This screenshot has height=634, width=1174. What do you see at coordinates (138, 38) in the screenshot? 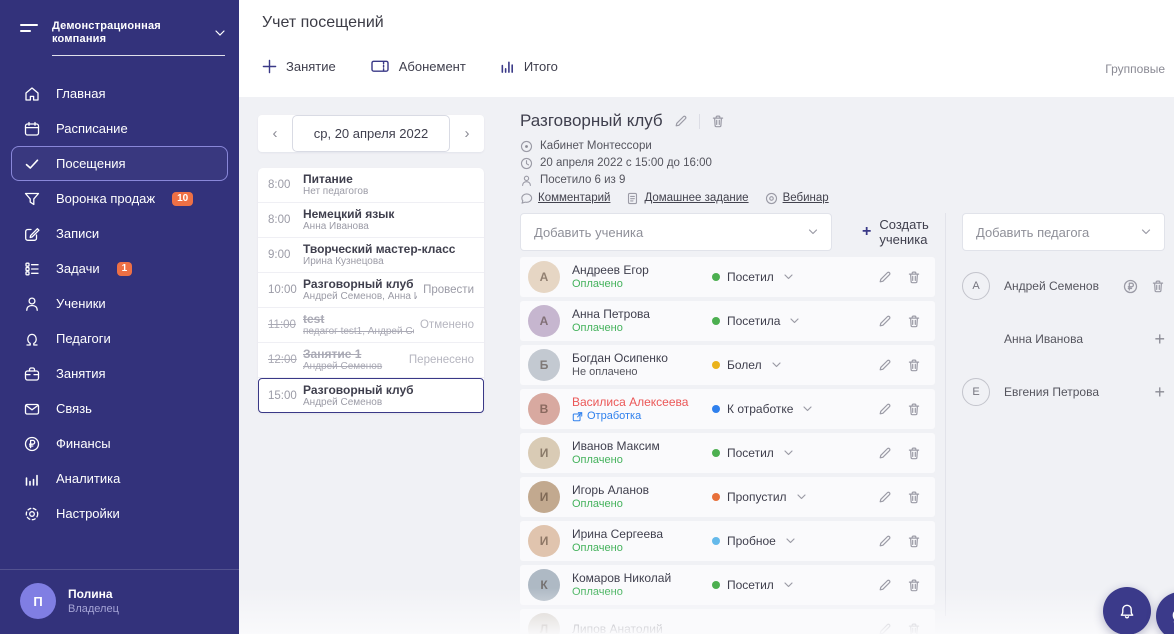
I see `company-selector: Демонстрационная компания` at bounding box center [138, 38].